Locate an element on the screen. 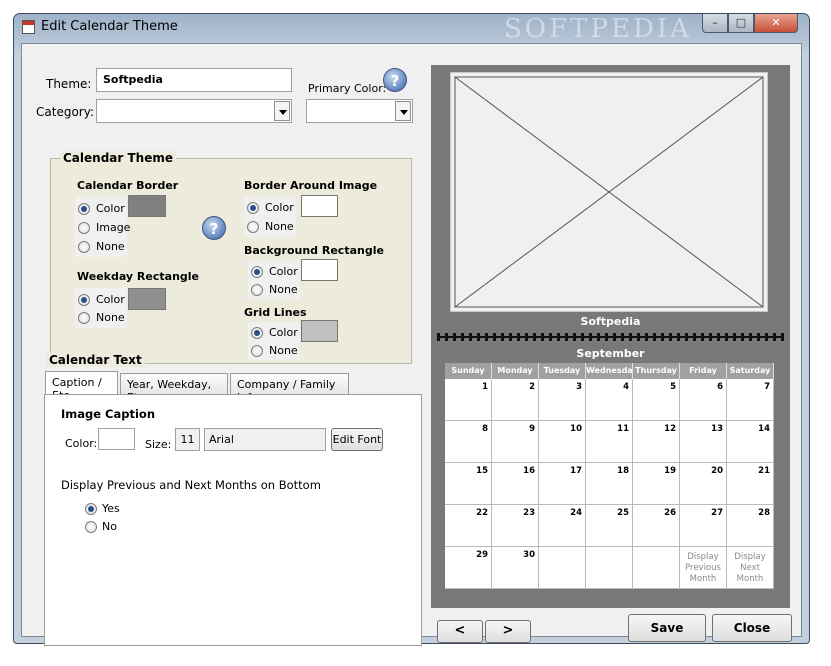  calendar-week-row: 8 9 10 11 12 13 14 is located at coordinates (610, 442).